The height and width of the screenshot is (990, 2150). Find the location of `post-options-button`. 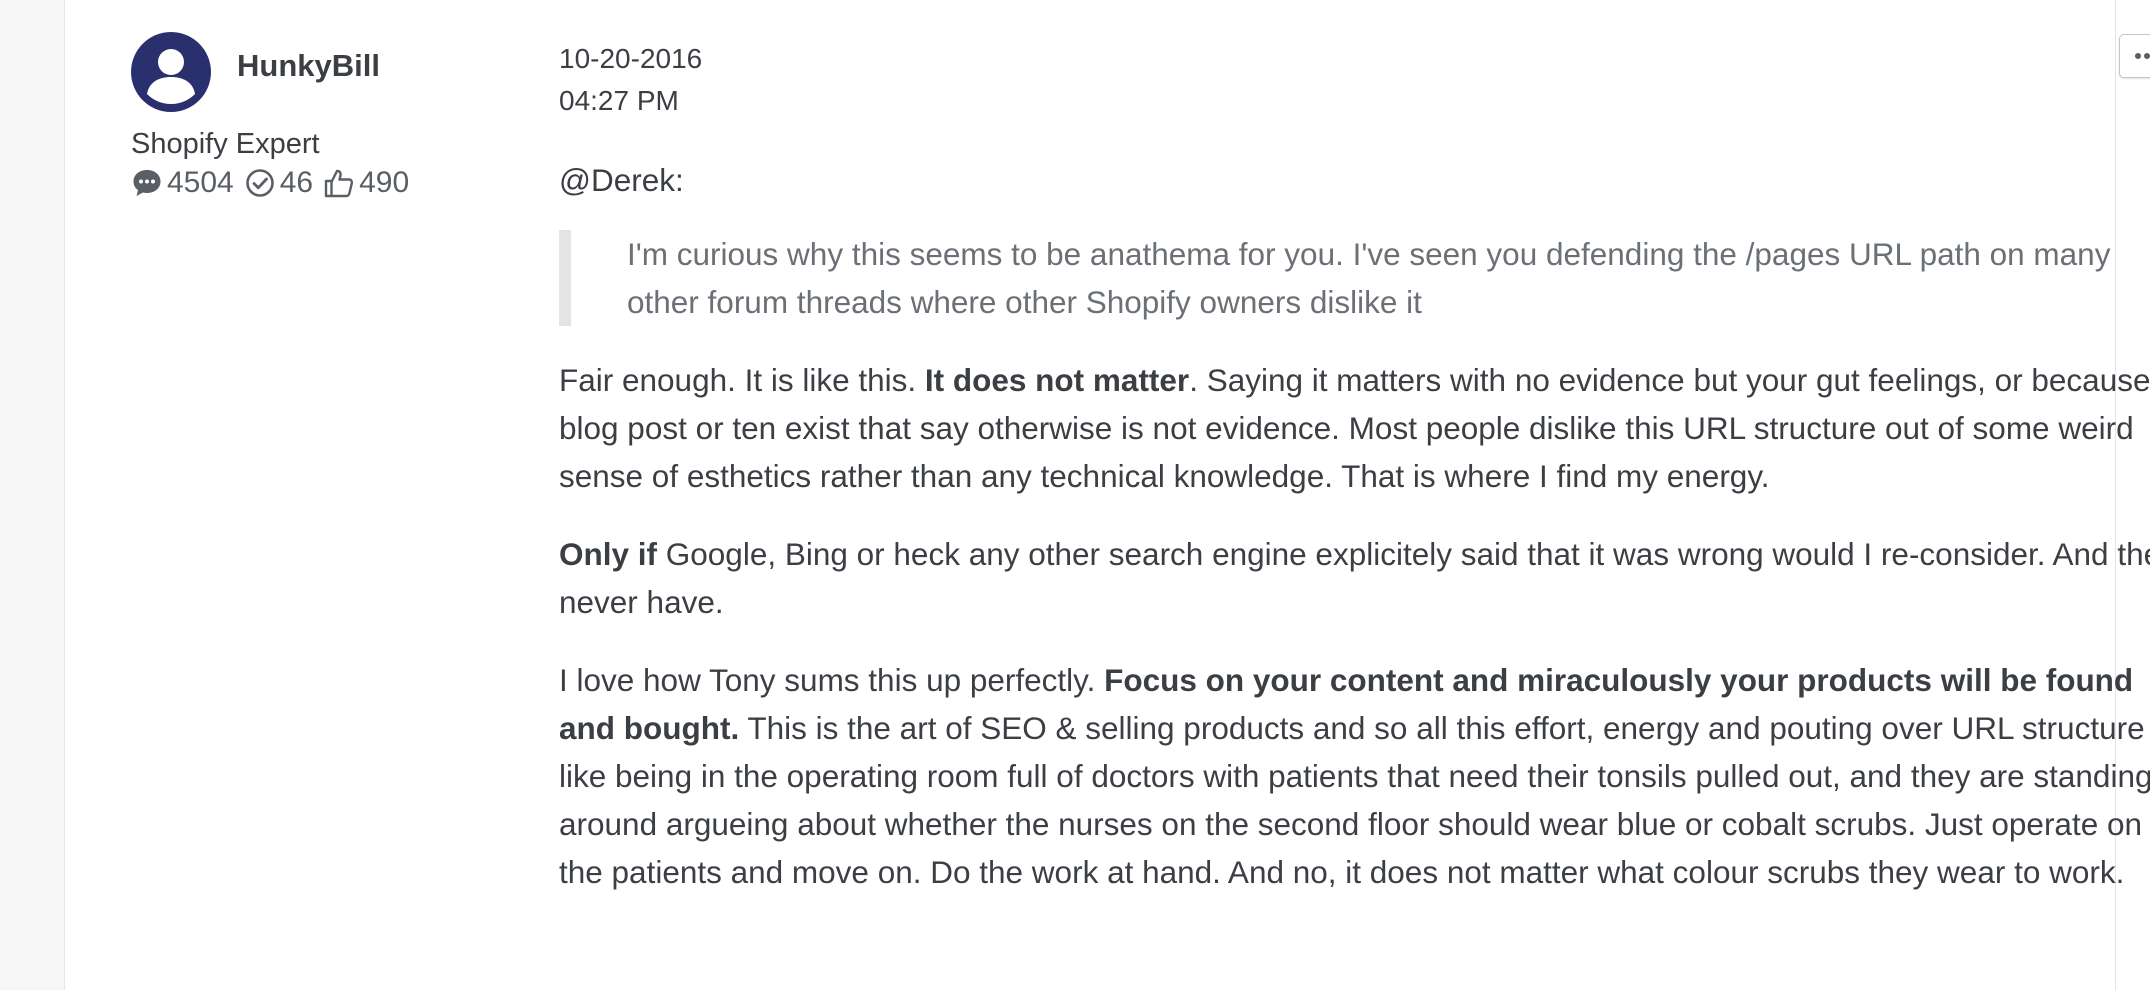

post-options-button is located at coordinates (2134, 56).